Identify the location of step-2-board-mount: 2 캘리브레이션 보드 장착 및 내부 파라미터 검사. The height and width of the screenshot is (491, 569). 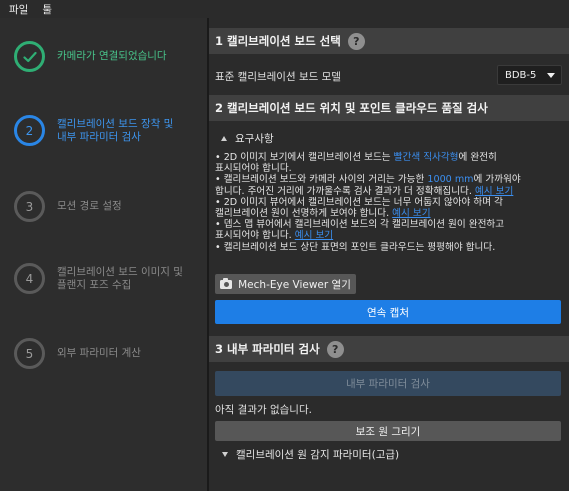
(93, 130).